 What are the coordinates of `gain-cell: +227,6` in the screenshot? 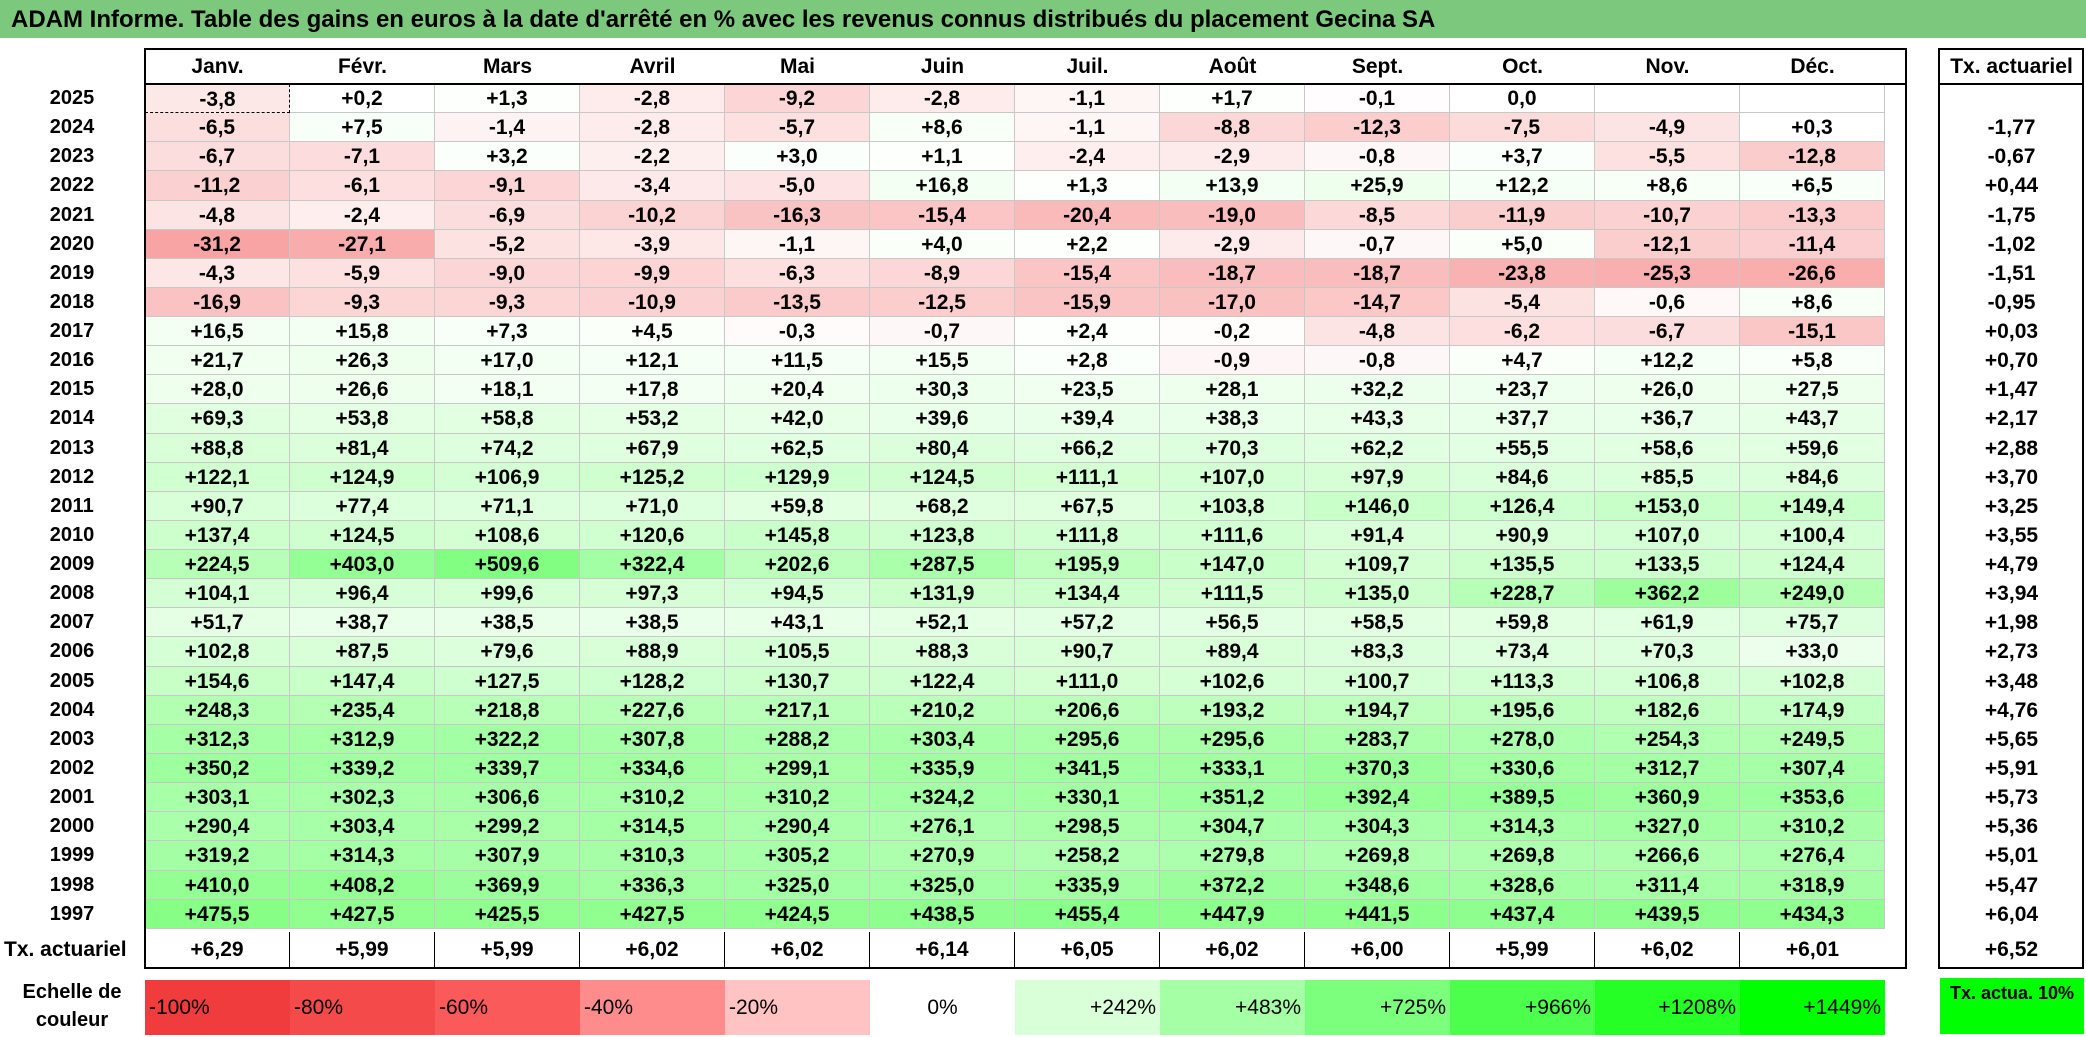 It's located at (652, 710).